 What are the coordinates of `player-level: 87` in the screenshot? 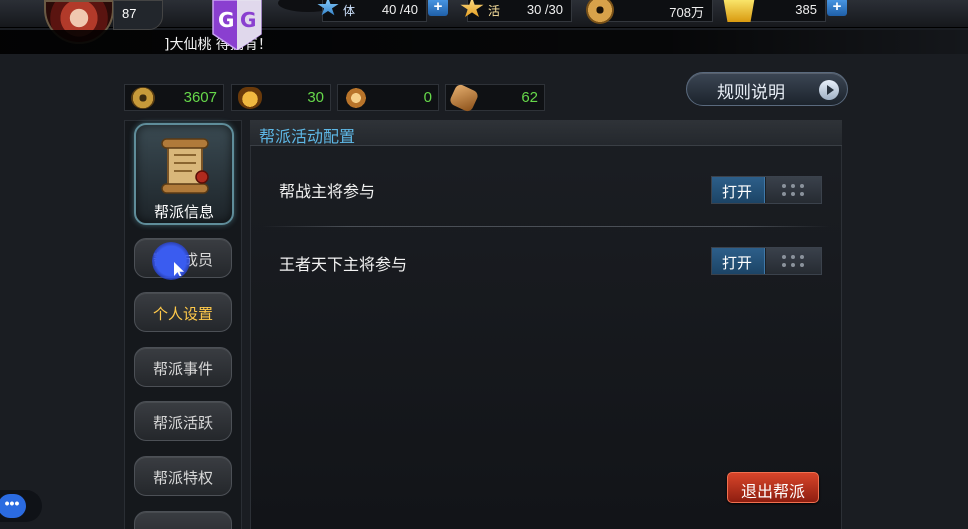 It's located at (129, 13).